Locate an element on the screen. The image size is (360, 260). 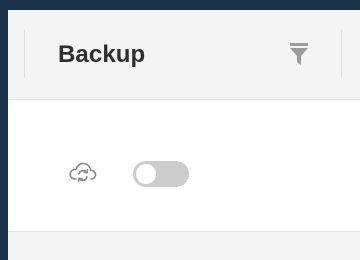
filter-button is located at coordinates (299, 55).